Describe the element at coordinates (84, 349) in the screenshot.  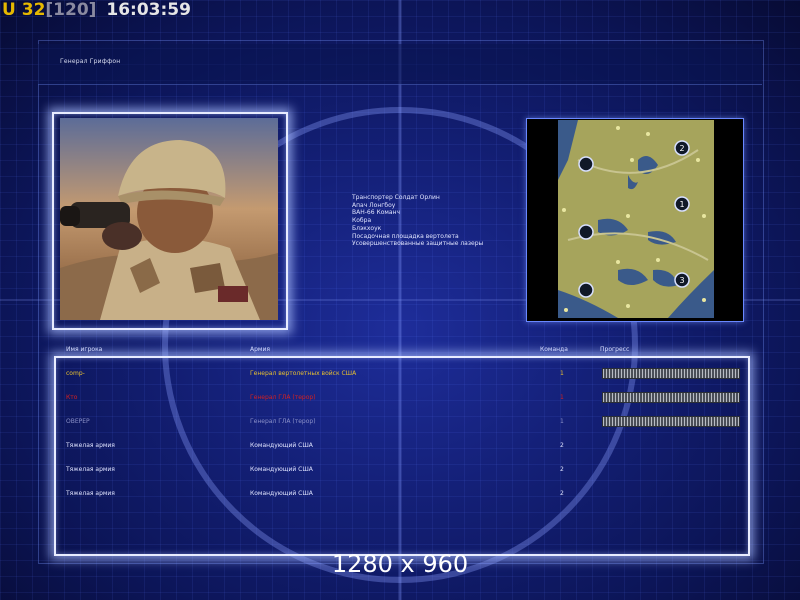
I see `column-header-player: Имя игрока` at that location.